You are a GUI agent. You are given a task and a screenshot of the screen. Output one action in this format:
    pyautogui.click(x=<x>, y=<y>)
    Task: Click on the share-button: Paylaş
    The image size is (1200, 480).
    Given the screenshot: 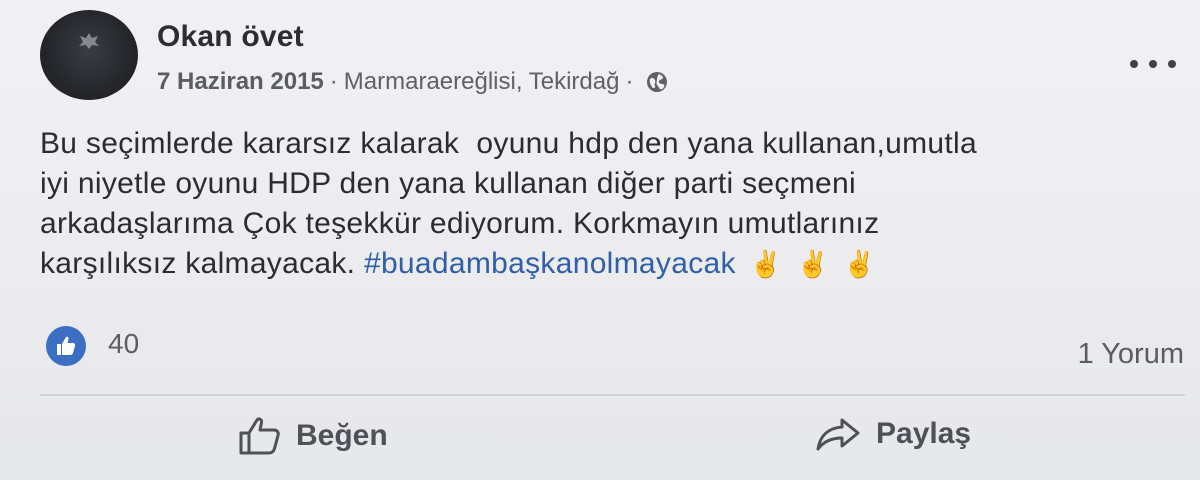 What is the action you would take?
    pyautogui.click(x=892, y=434)
    